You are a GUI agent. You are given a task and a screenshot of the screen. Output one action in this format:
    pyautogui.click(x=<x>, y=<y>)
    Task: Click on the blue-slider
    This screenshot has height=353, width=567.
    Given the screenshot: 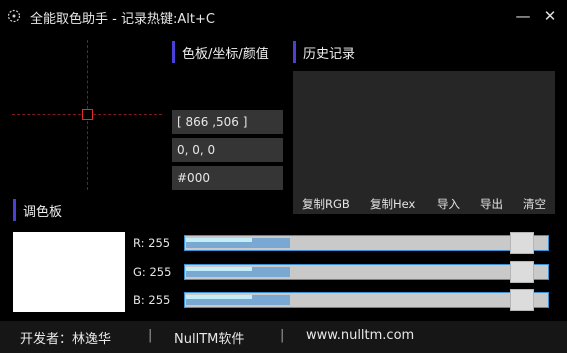 What is the action you would take?
    pyautogui.click(x=366, y=300)
    